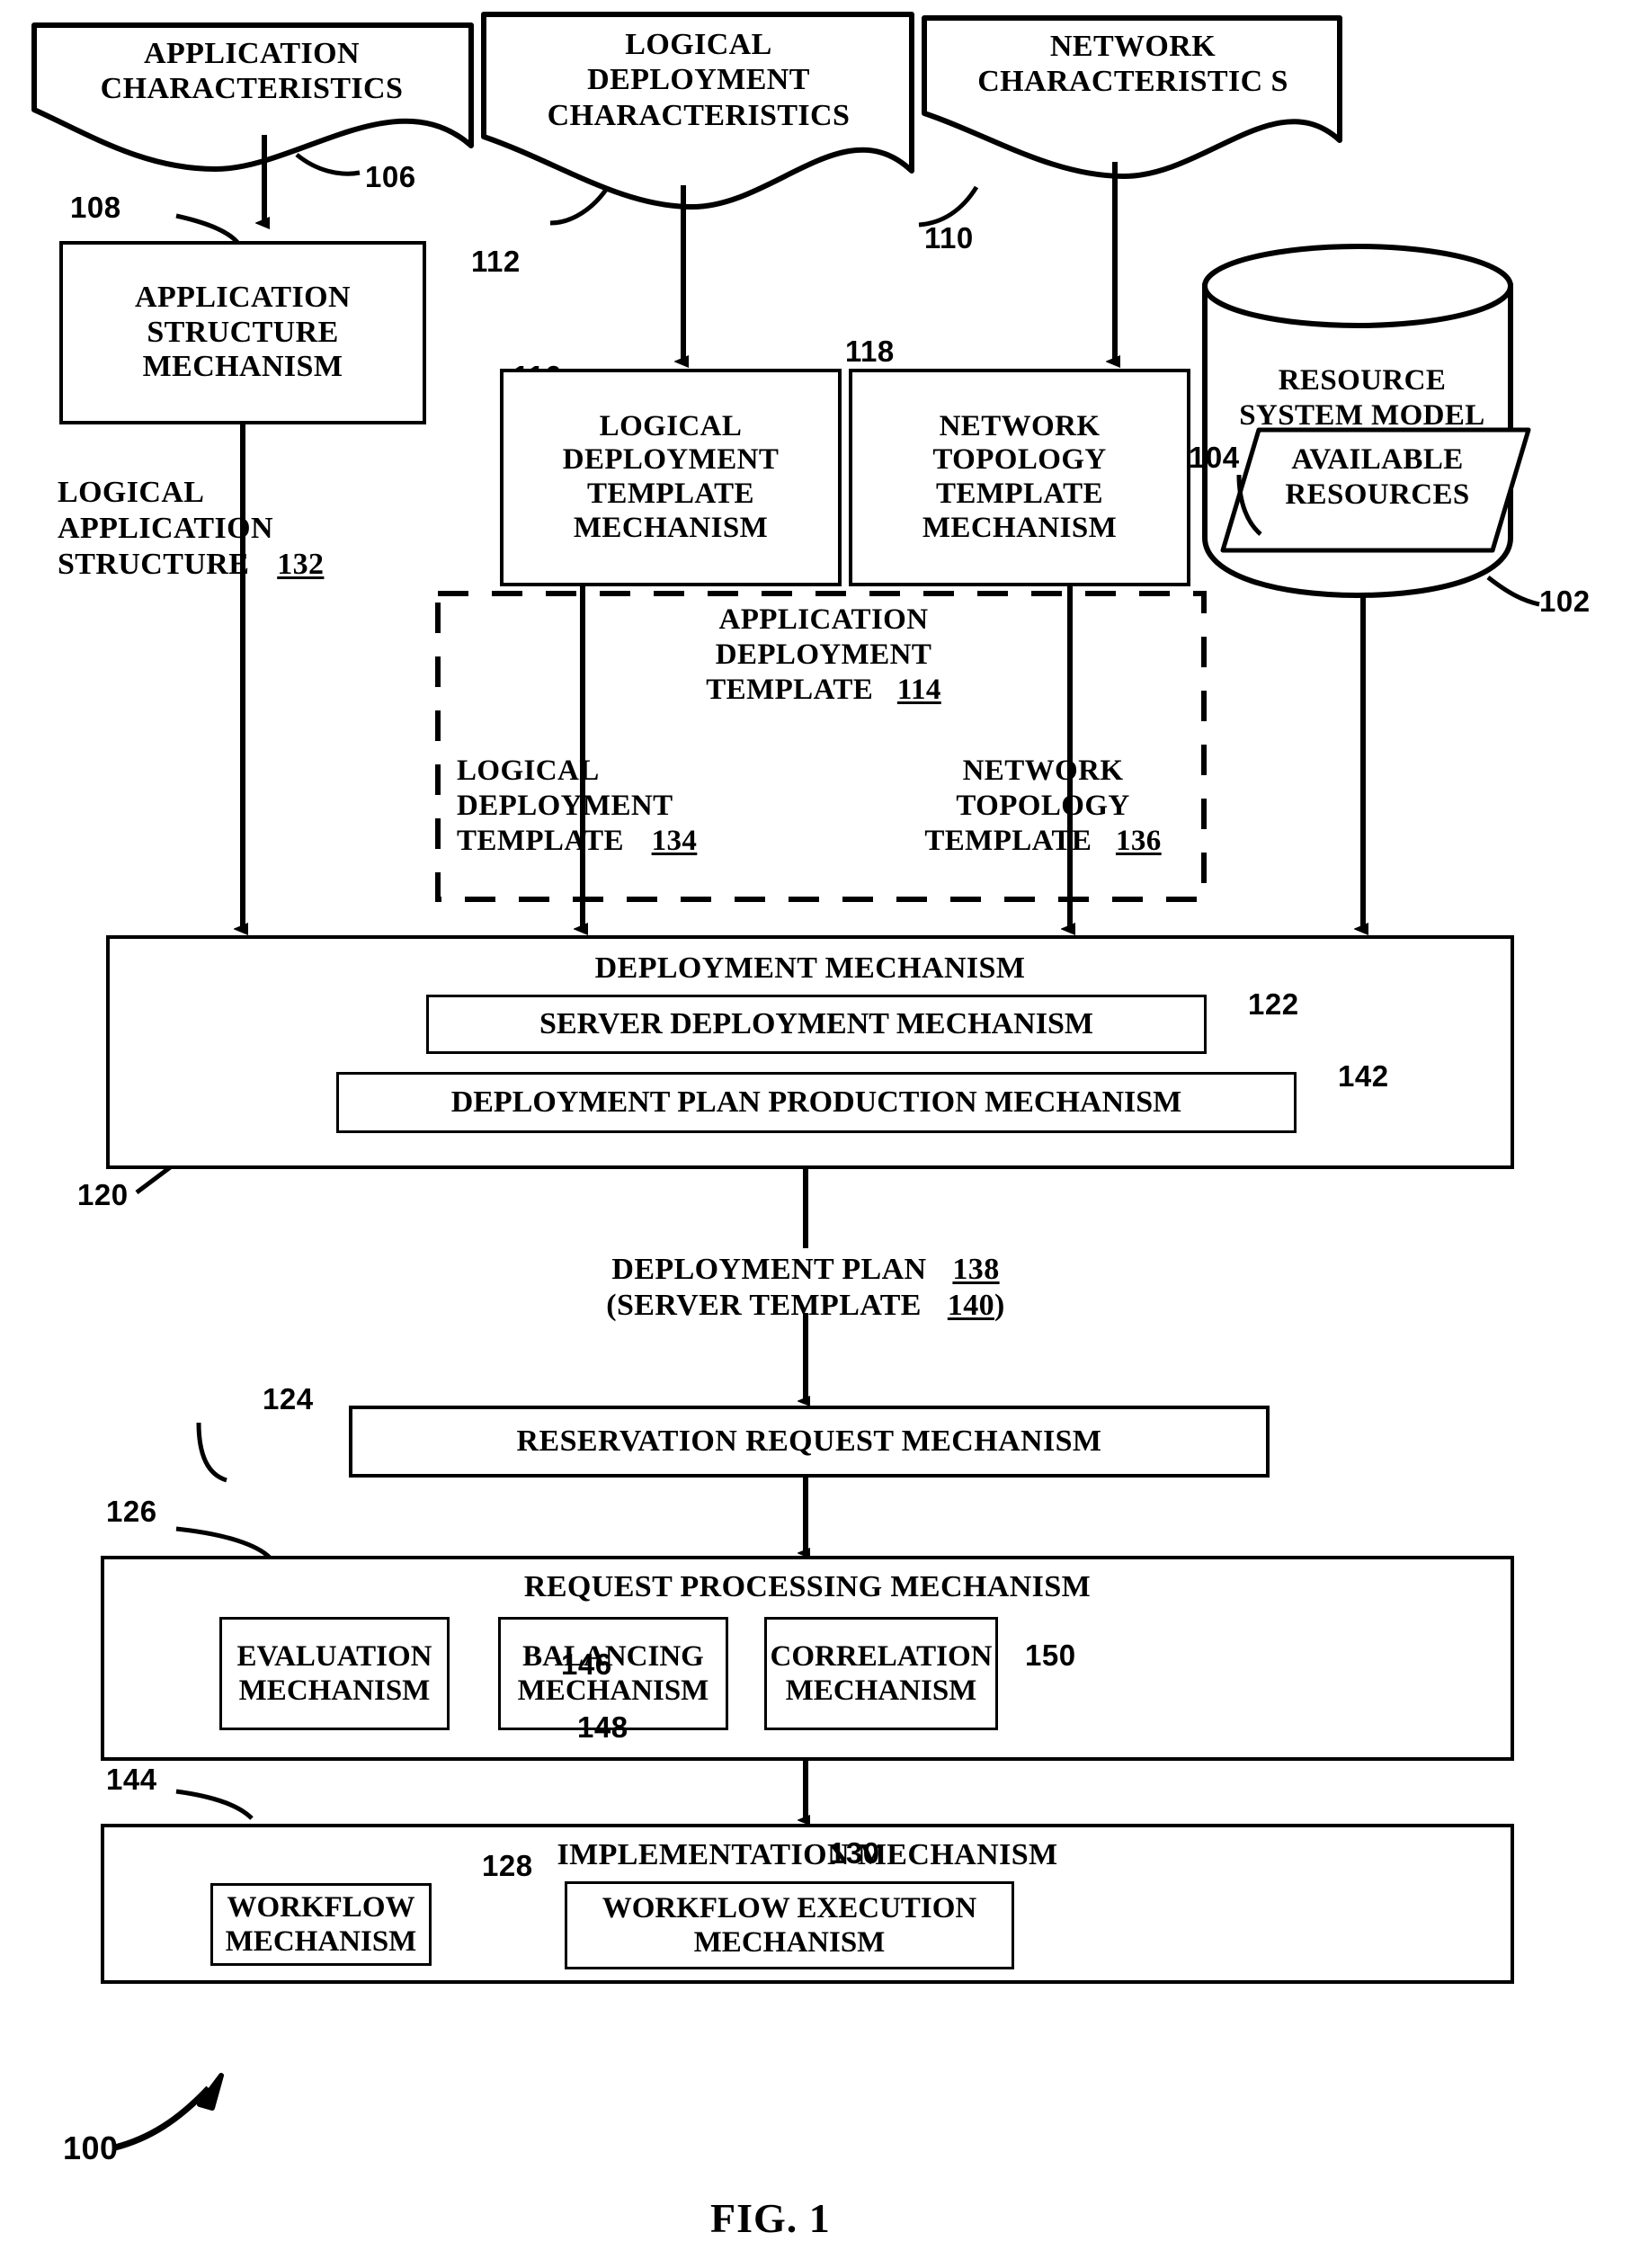  I want to click on ref-148: 148, so click(602, 1727).